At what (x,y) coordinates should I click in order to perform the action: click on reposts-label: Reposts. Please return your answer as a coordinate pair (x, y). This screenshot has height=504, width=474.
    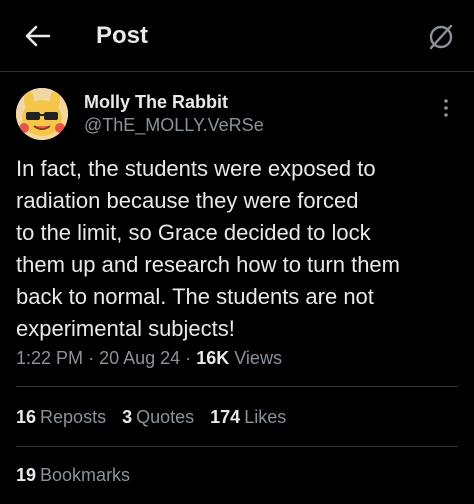
    Looking at the image, I should click on (73, 417).